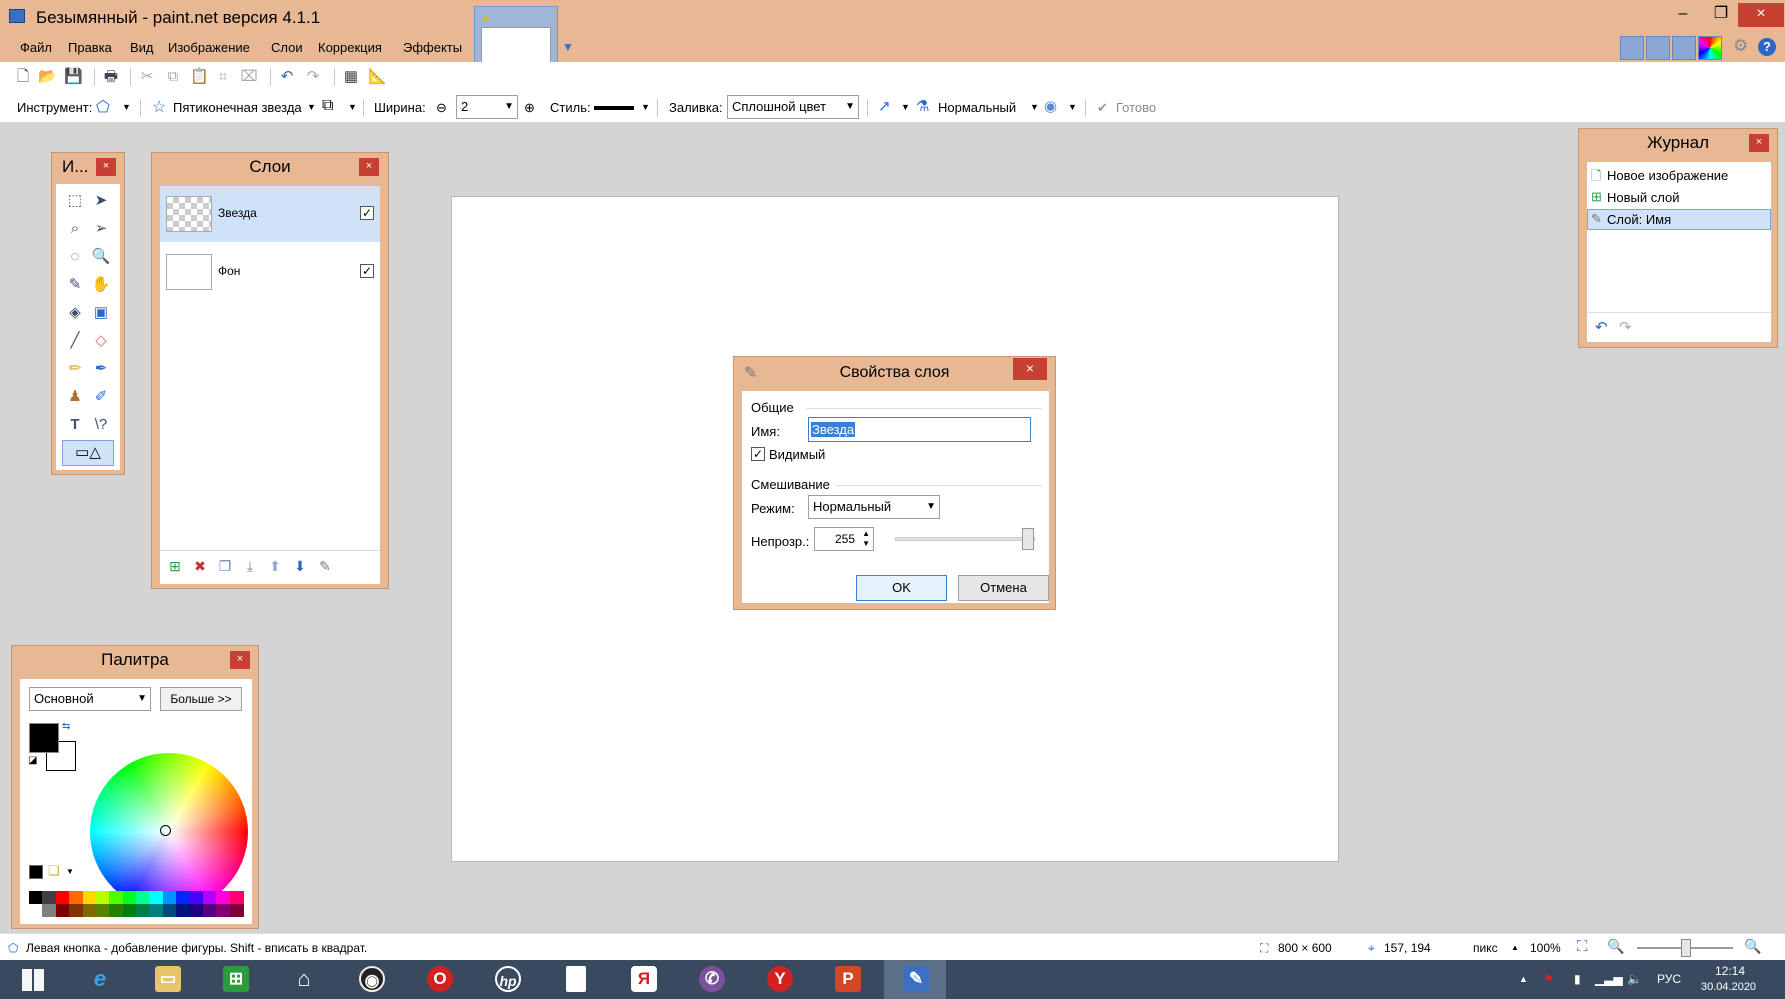  I want to click on layer-row: Фон ✓, so click(270, 272).